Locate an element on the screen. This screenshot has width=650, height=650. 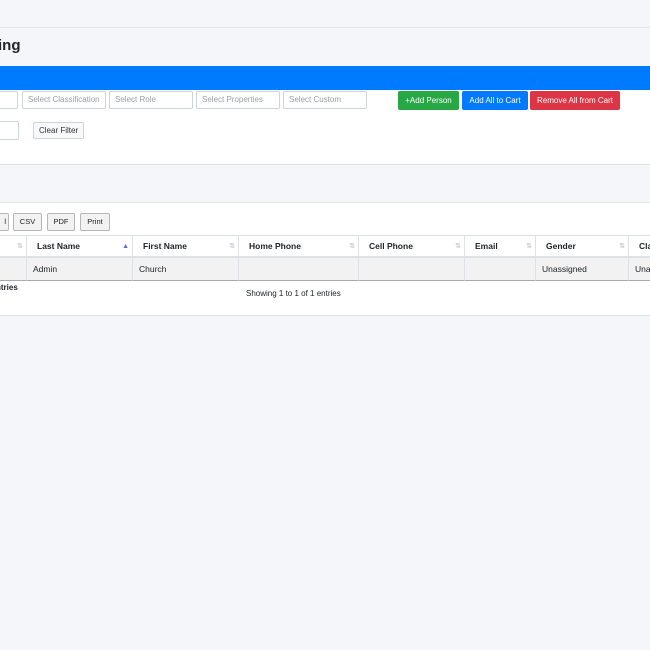
add-all-to-cart-button: Add All to Cart is located at coordinates (495, 100).